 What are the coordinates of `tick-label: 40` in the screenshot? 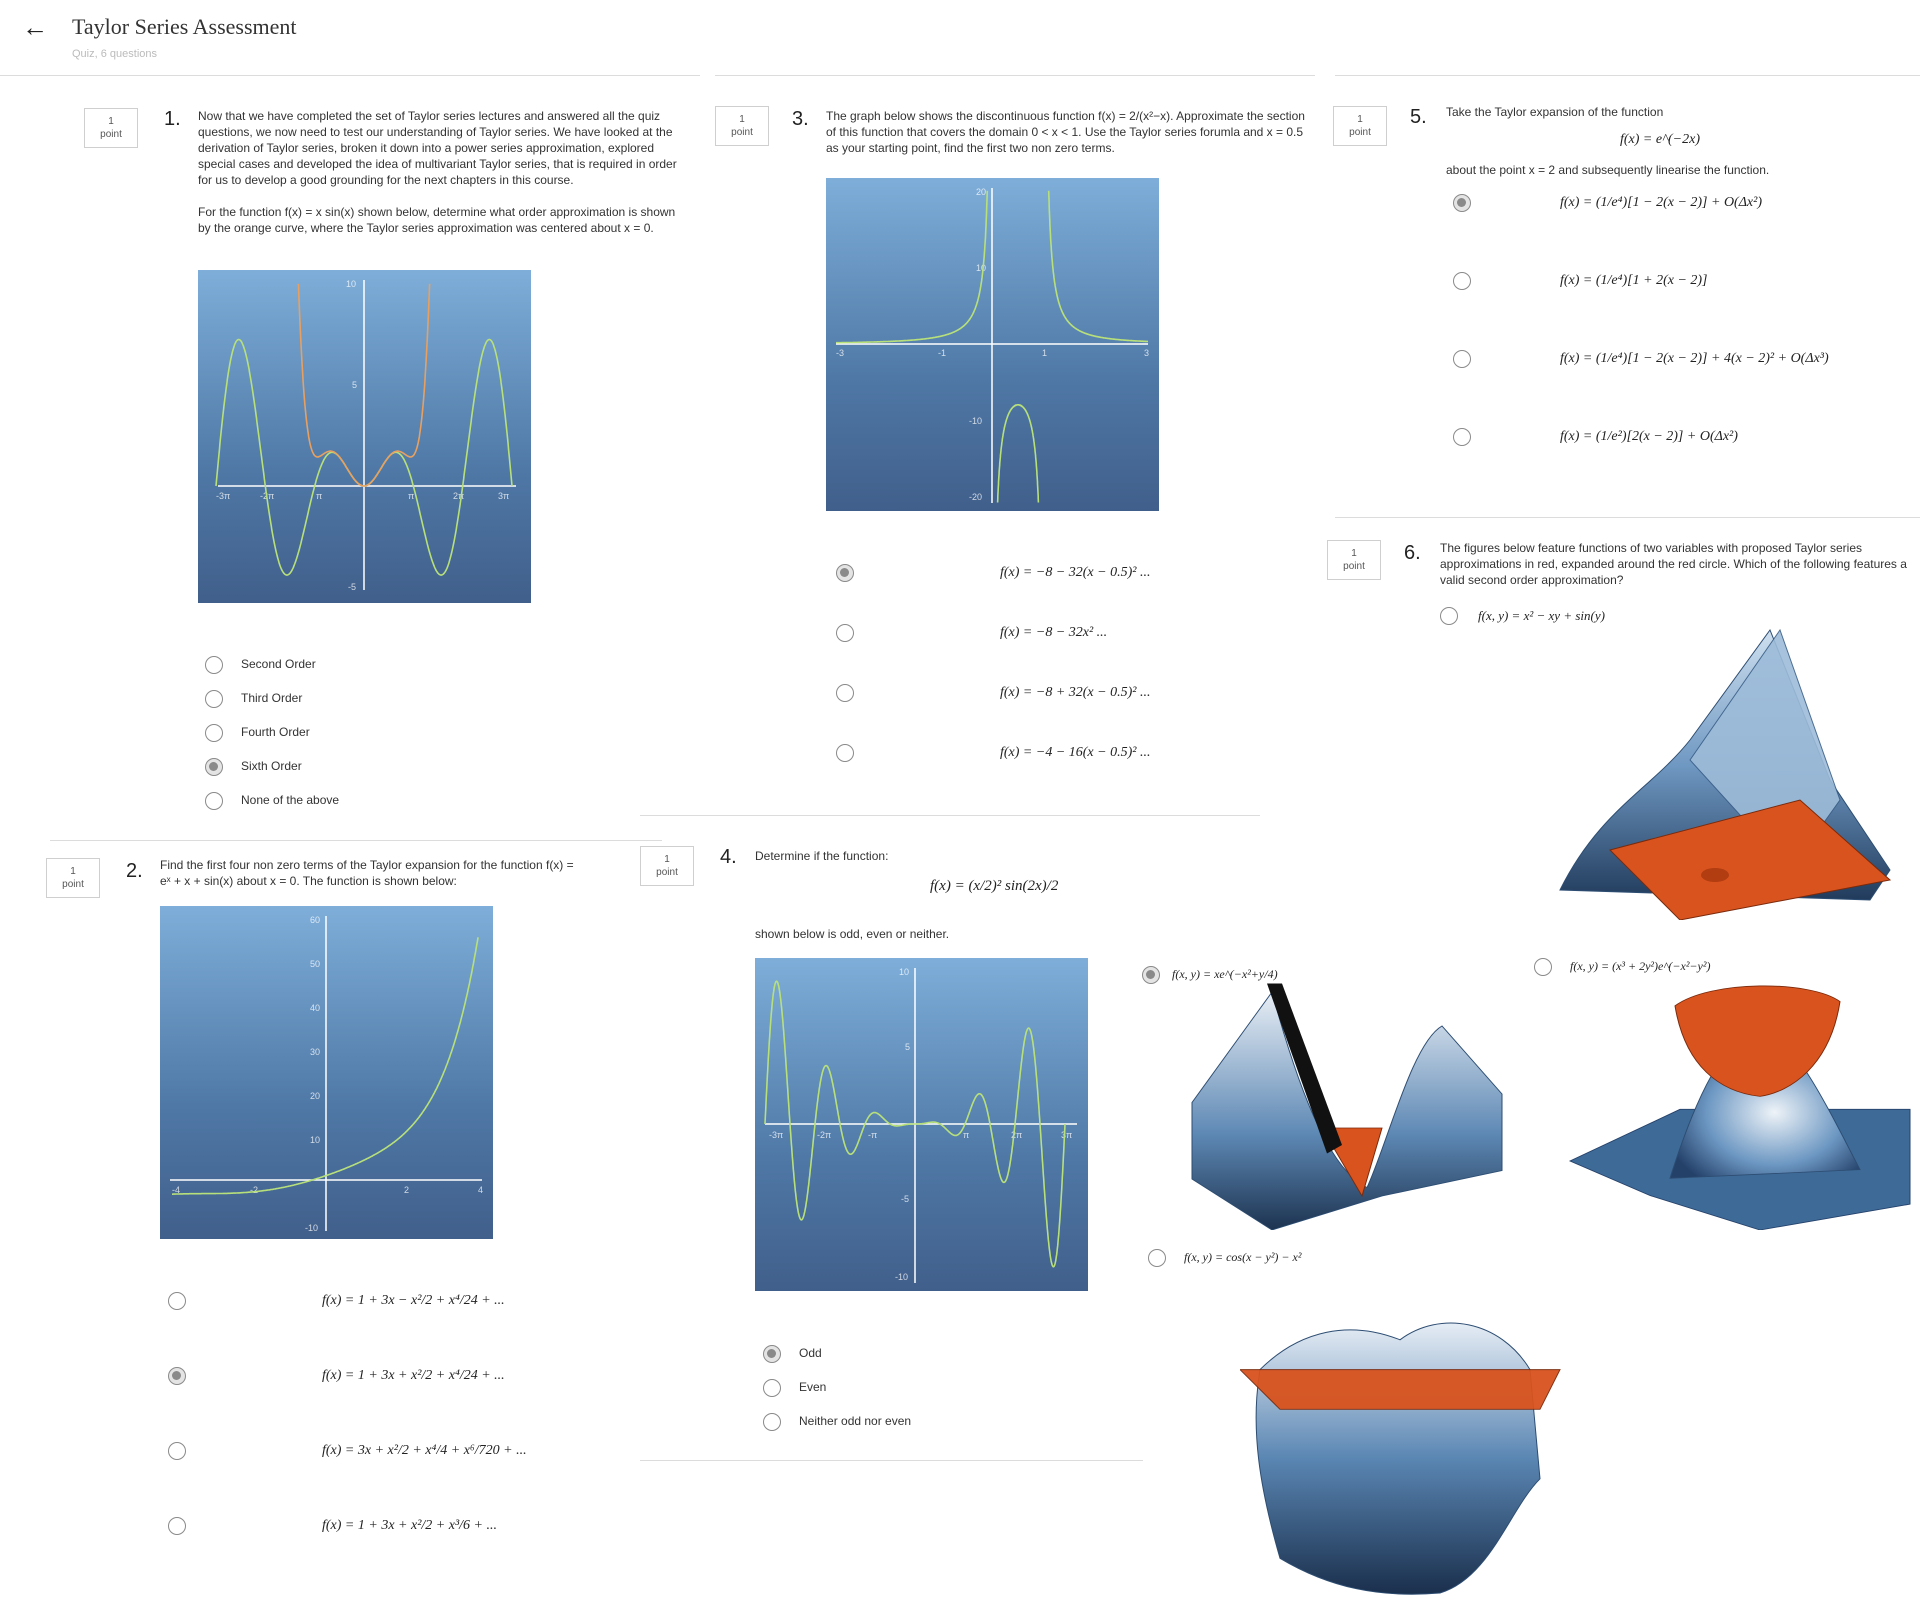 It's located at (315, 1008).